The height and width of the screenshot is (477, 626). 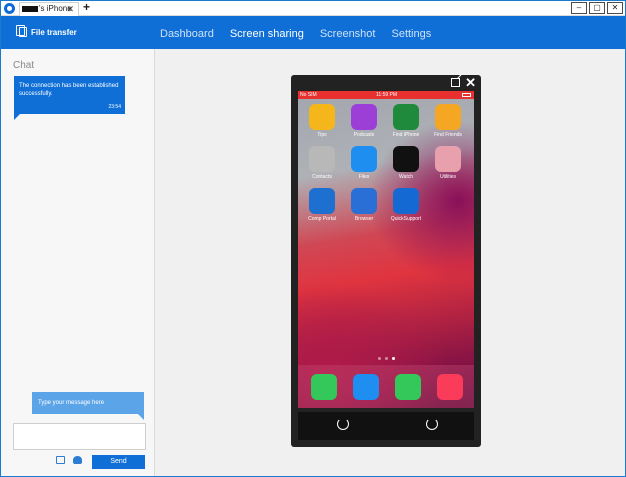 I want to click on quicksupport-icon, so click(x=406, y=201).